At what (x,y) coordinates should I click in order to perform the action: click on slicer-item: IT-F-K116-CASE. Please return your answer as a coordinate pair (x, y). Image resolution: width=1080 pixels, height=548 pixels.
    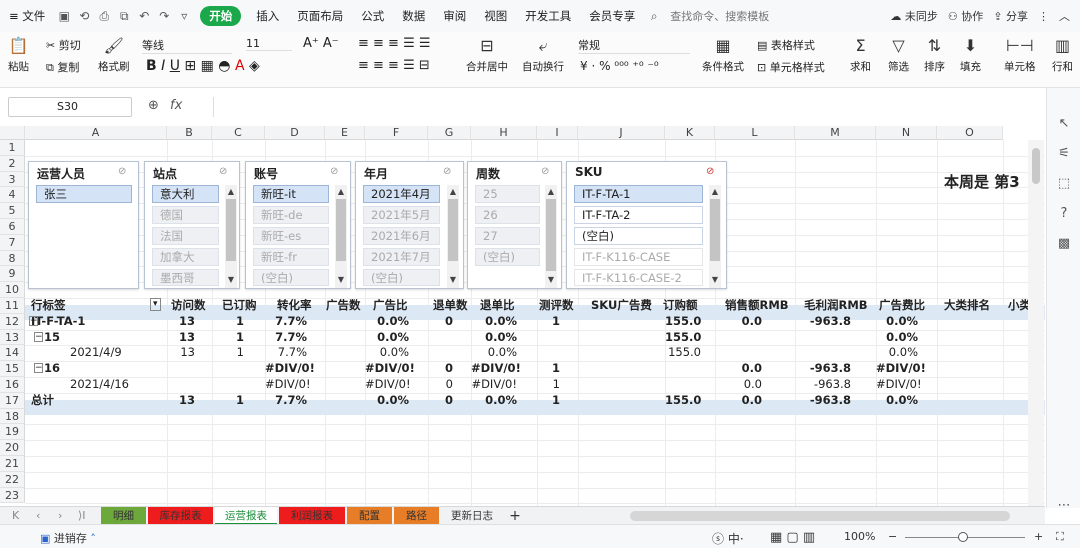
    Looking at the image, I should click on (638, 257).